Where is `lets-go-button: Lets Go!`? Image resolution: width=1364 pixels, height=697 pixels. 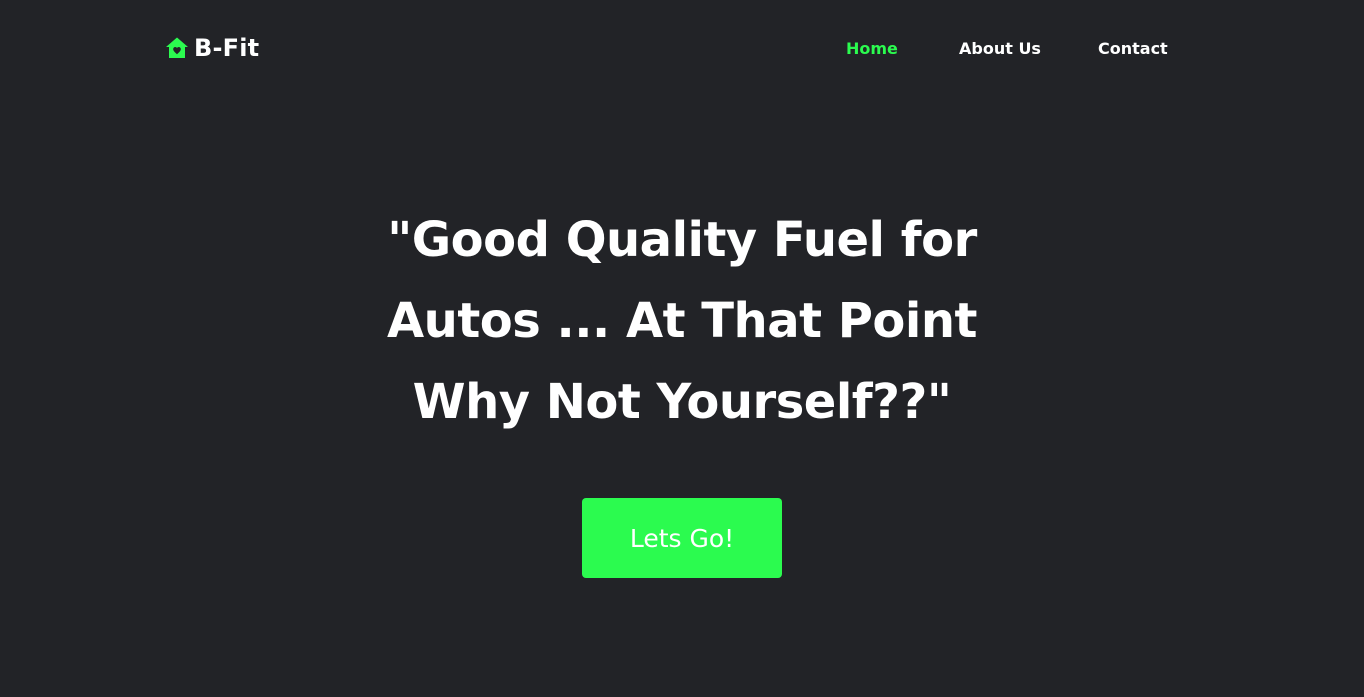 lets-go-button: Lets Go! is located at coordinates (682, 538).